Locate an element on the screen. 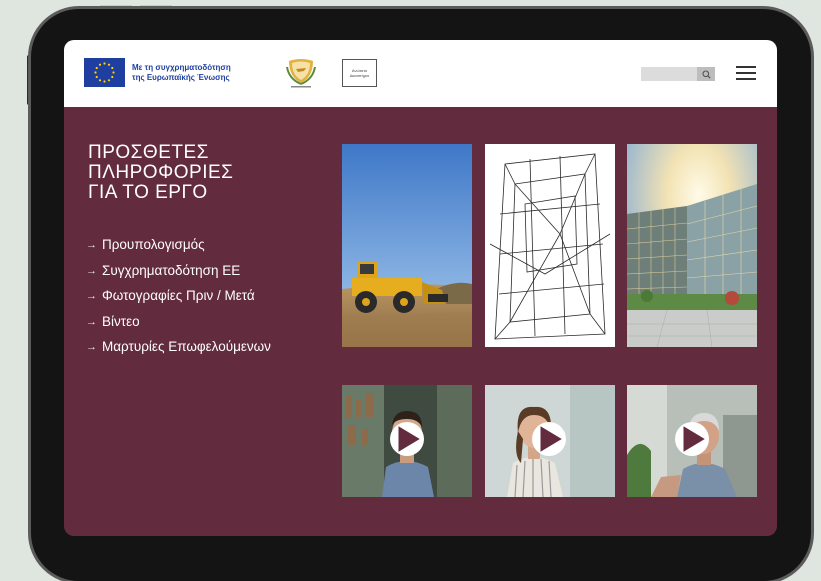 The width and height of the screenshot is (821, 581). link-budget: → Προυπολογισμός is located at coordinates (178, 249).